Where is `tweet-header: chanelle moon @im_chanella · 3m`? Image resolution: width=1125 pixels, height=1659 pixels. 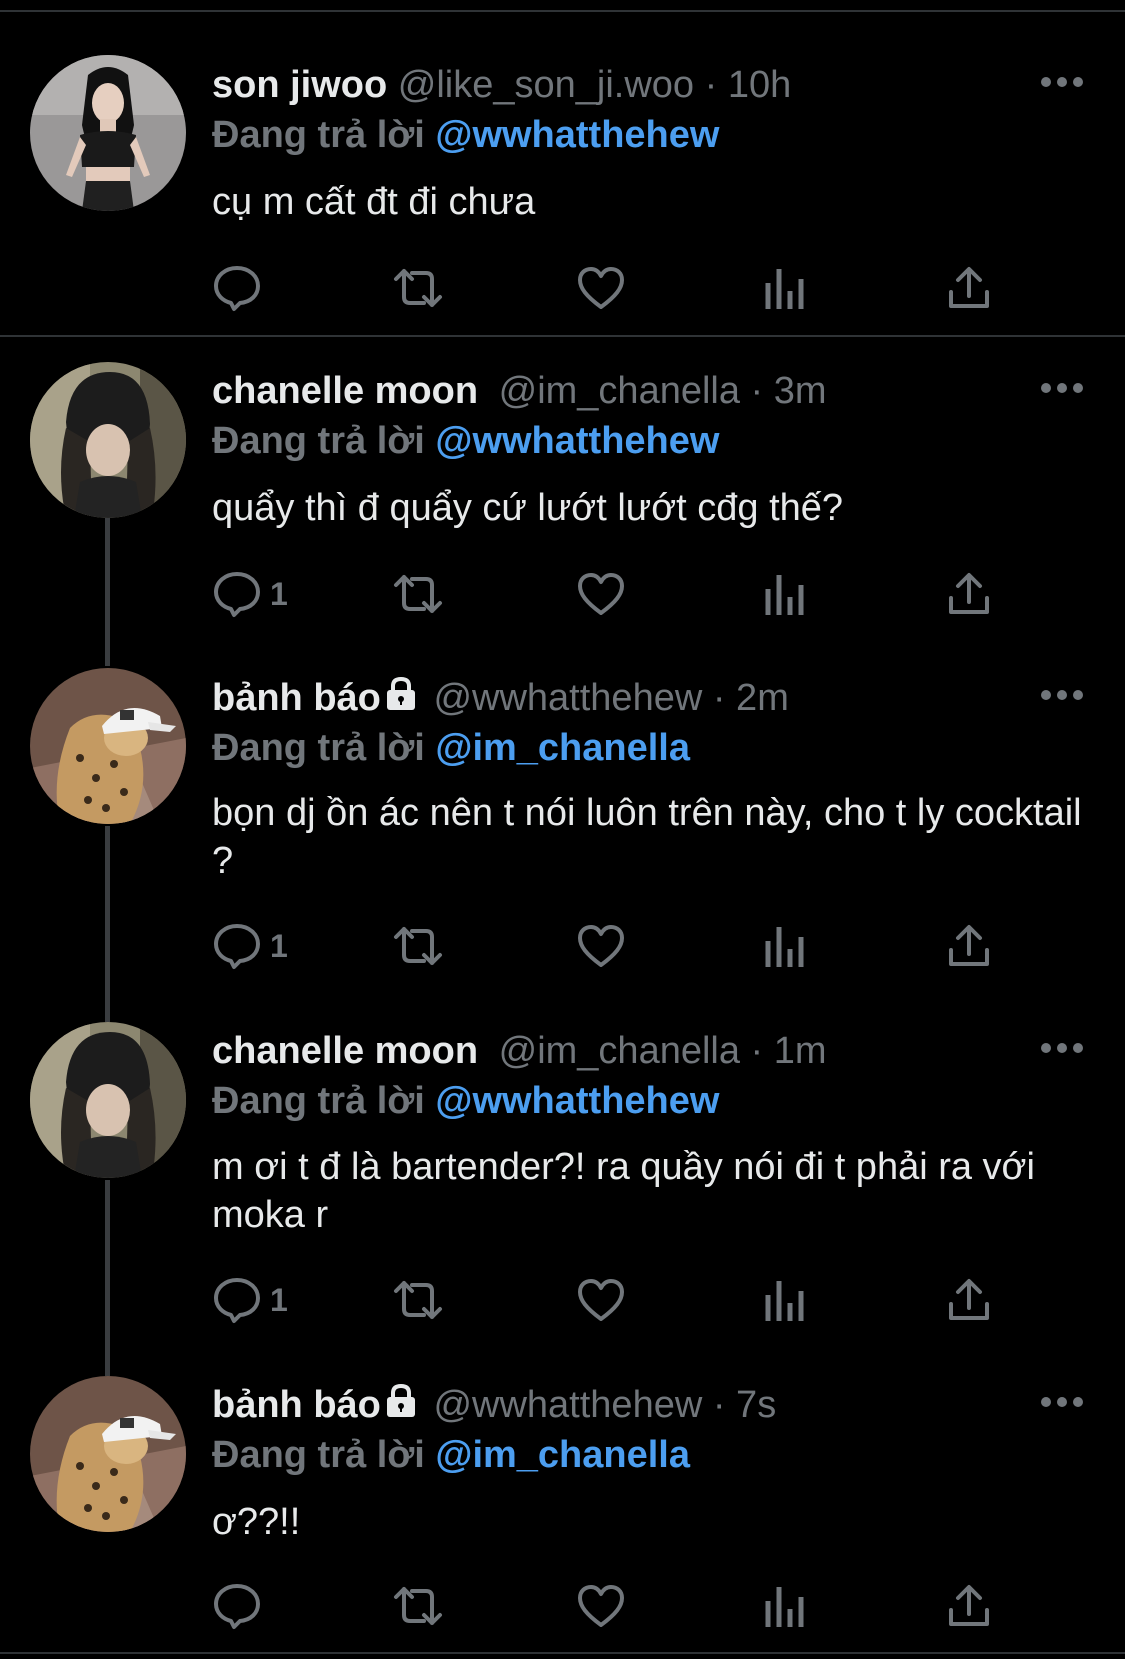
tweet-header: chanelle moon @im_chanella · 3m is located at coordinates (519, 391).